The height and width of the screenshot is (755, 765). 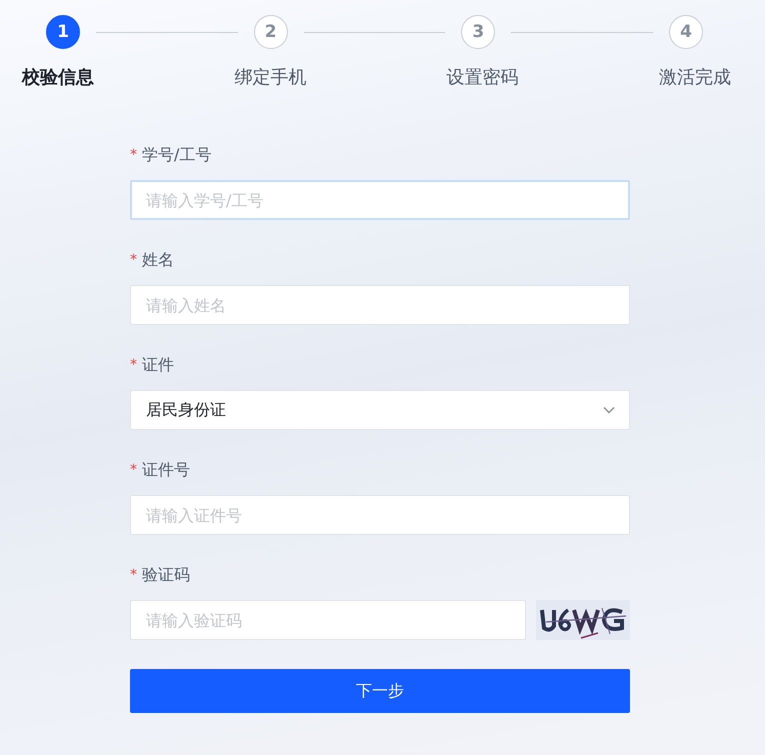 I want to click on step-number: 3, so click(x=478, y=32).